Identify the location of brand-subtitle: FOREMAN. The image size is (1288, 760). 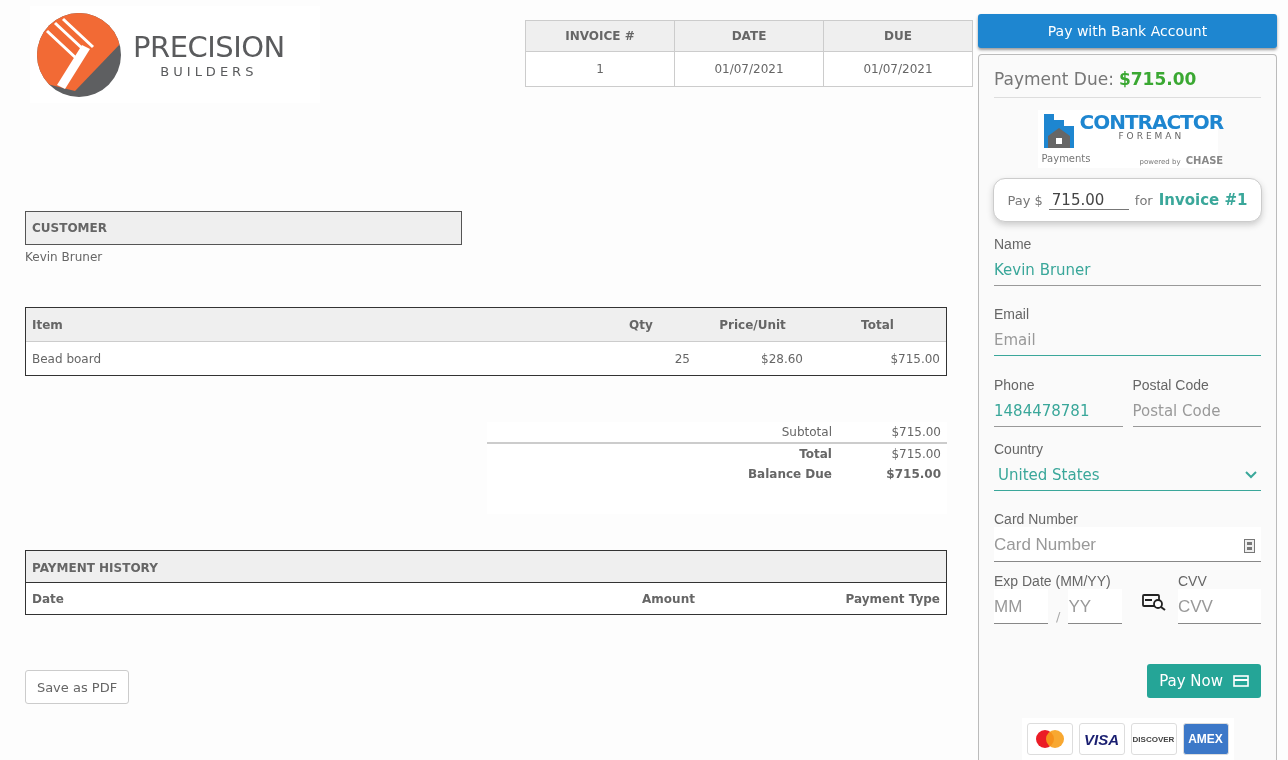
(1151, 136).